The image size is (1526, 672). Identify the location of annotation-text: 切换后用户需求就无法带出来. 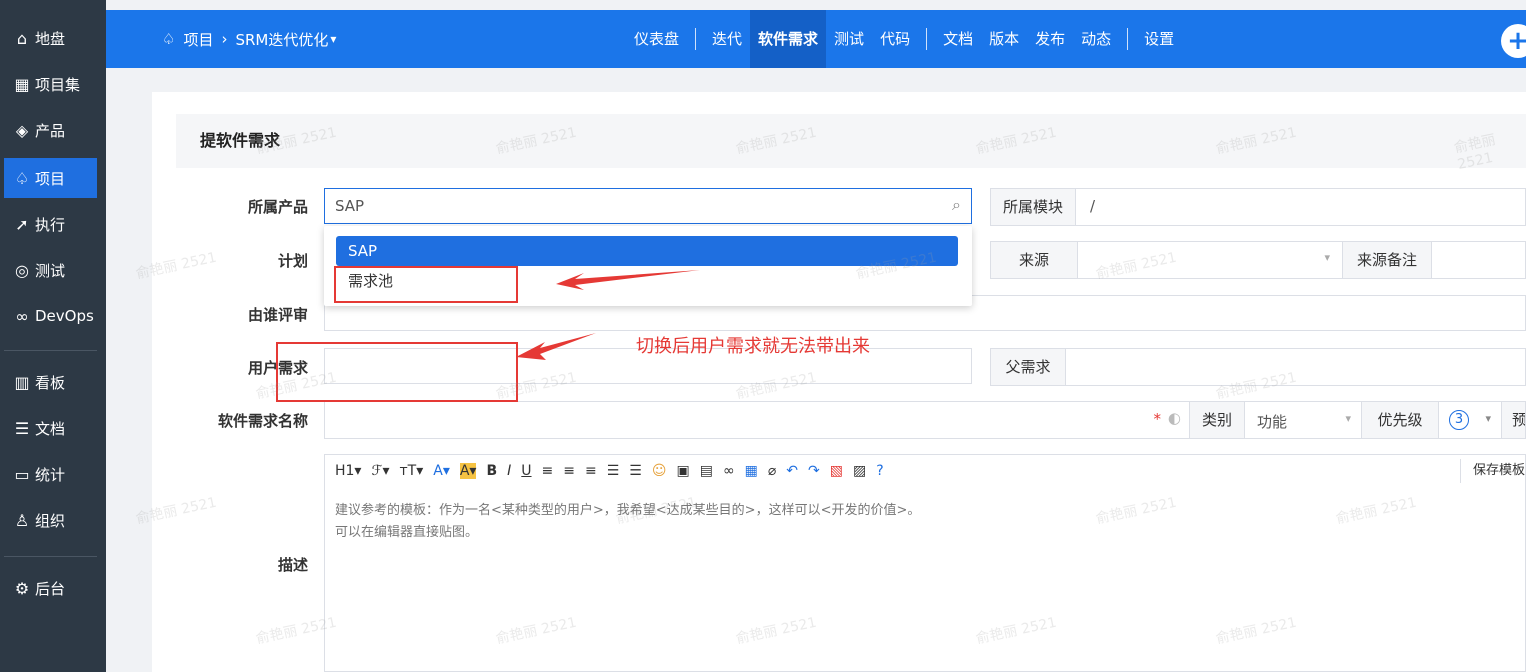
(753, 346).